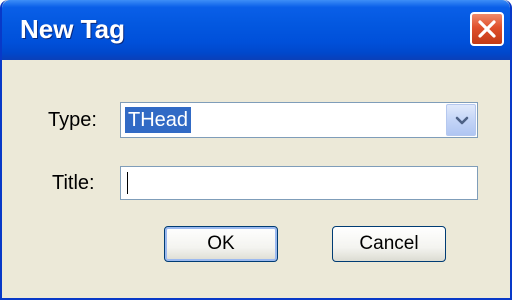 The width and height of the screenshot is (512, 302). I want to click on ok-button: OK, so click(221, 244).